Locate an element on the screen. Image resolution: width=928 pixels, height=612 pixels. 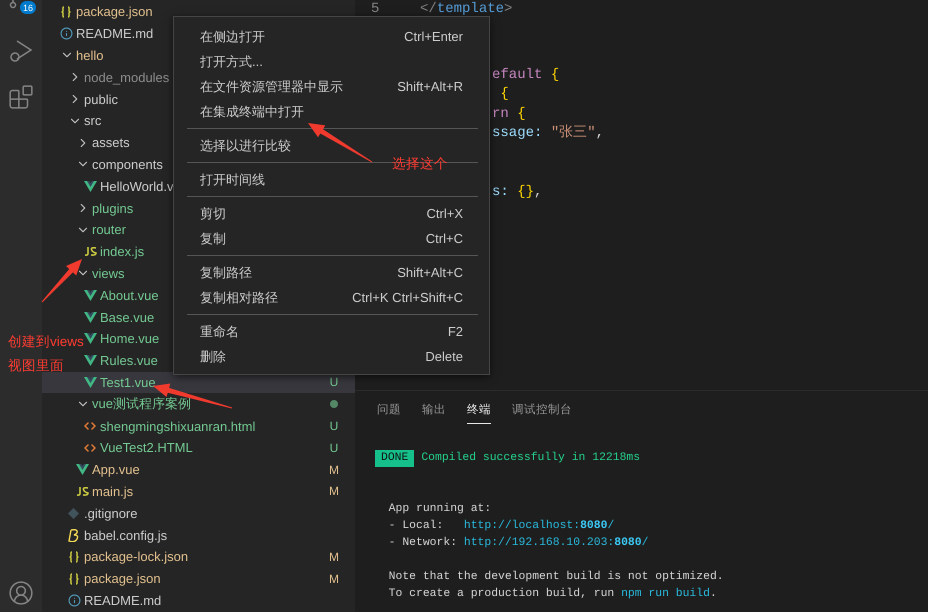
menu-item: 选择以进行比较 is located at coordinates (331, 145).